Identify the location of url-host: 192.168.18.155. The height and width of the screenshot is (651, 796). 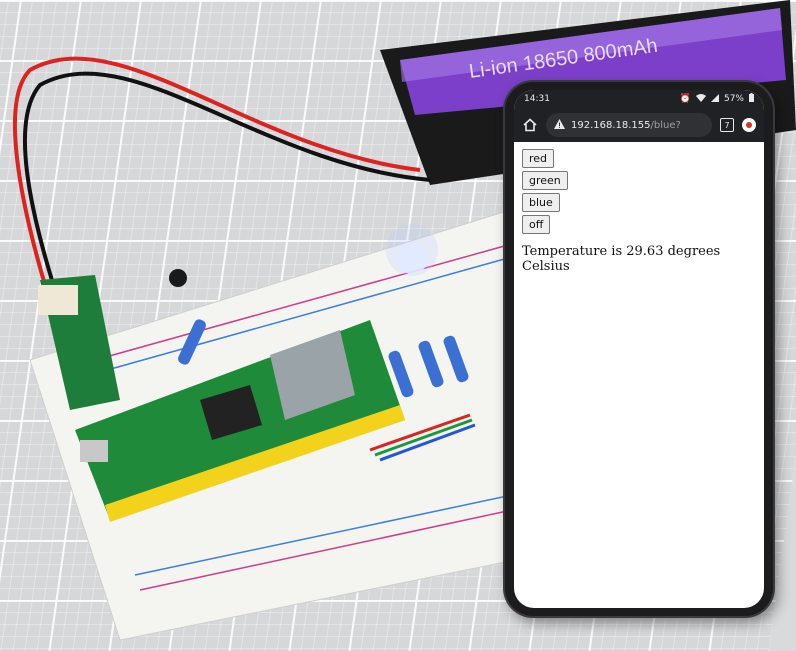
(611, 125).